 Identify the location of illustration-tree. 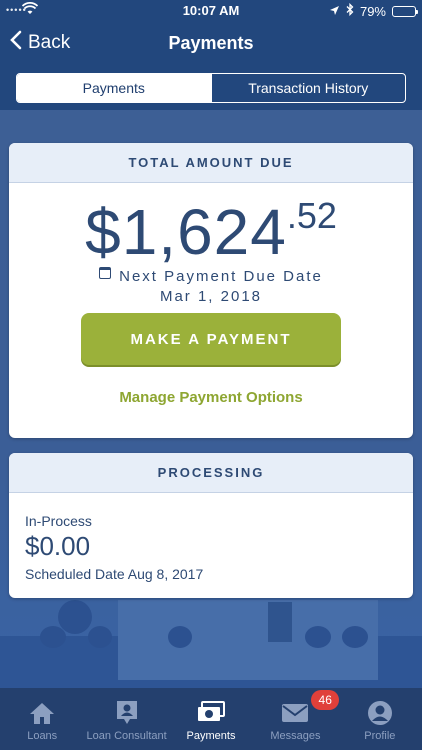
(75, 617).